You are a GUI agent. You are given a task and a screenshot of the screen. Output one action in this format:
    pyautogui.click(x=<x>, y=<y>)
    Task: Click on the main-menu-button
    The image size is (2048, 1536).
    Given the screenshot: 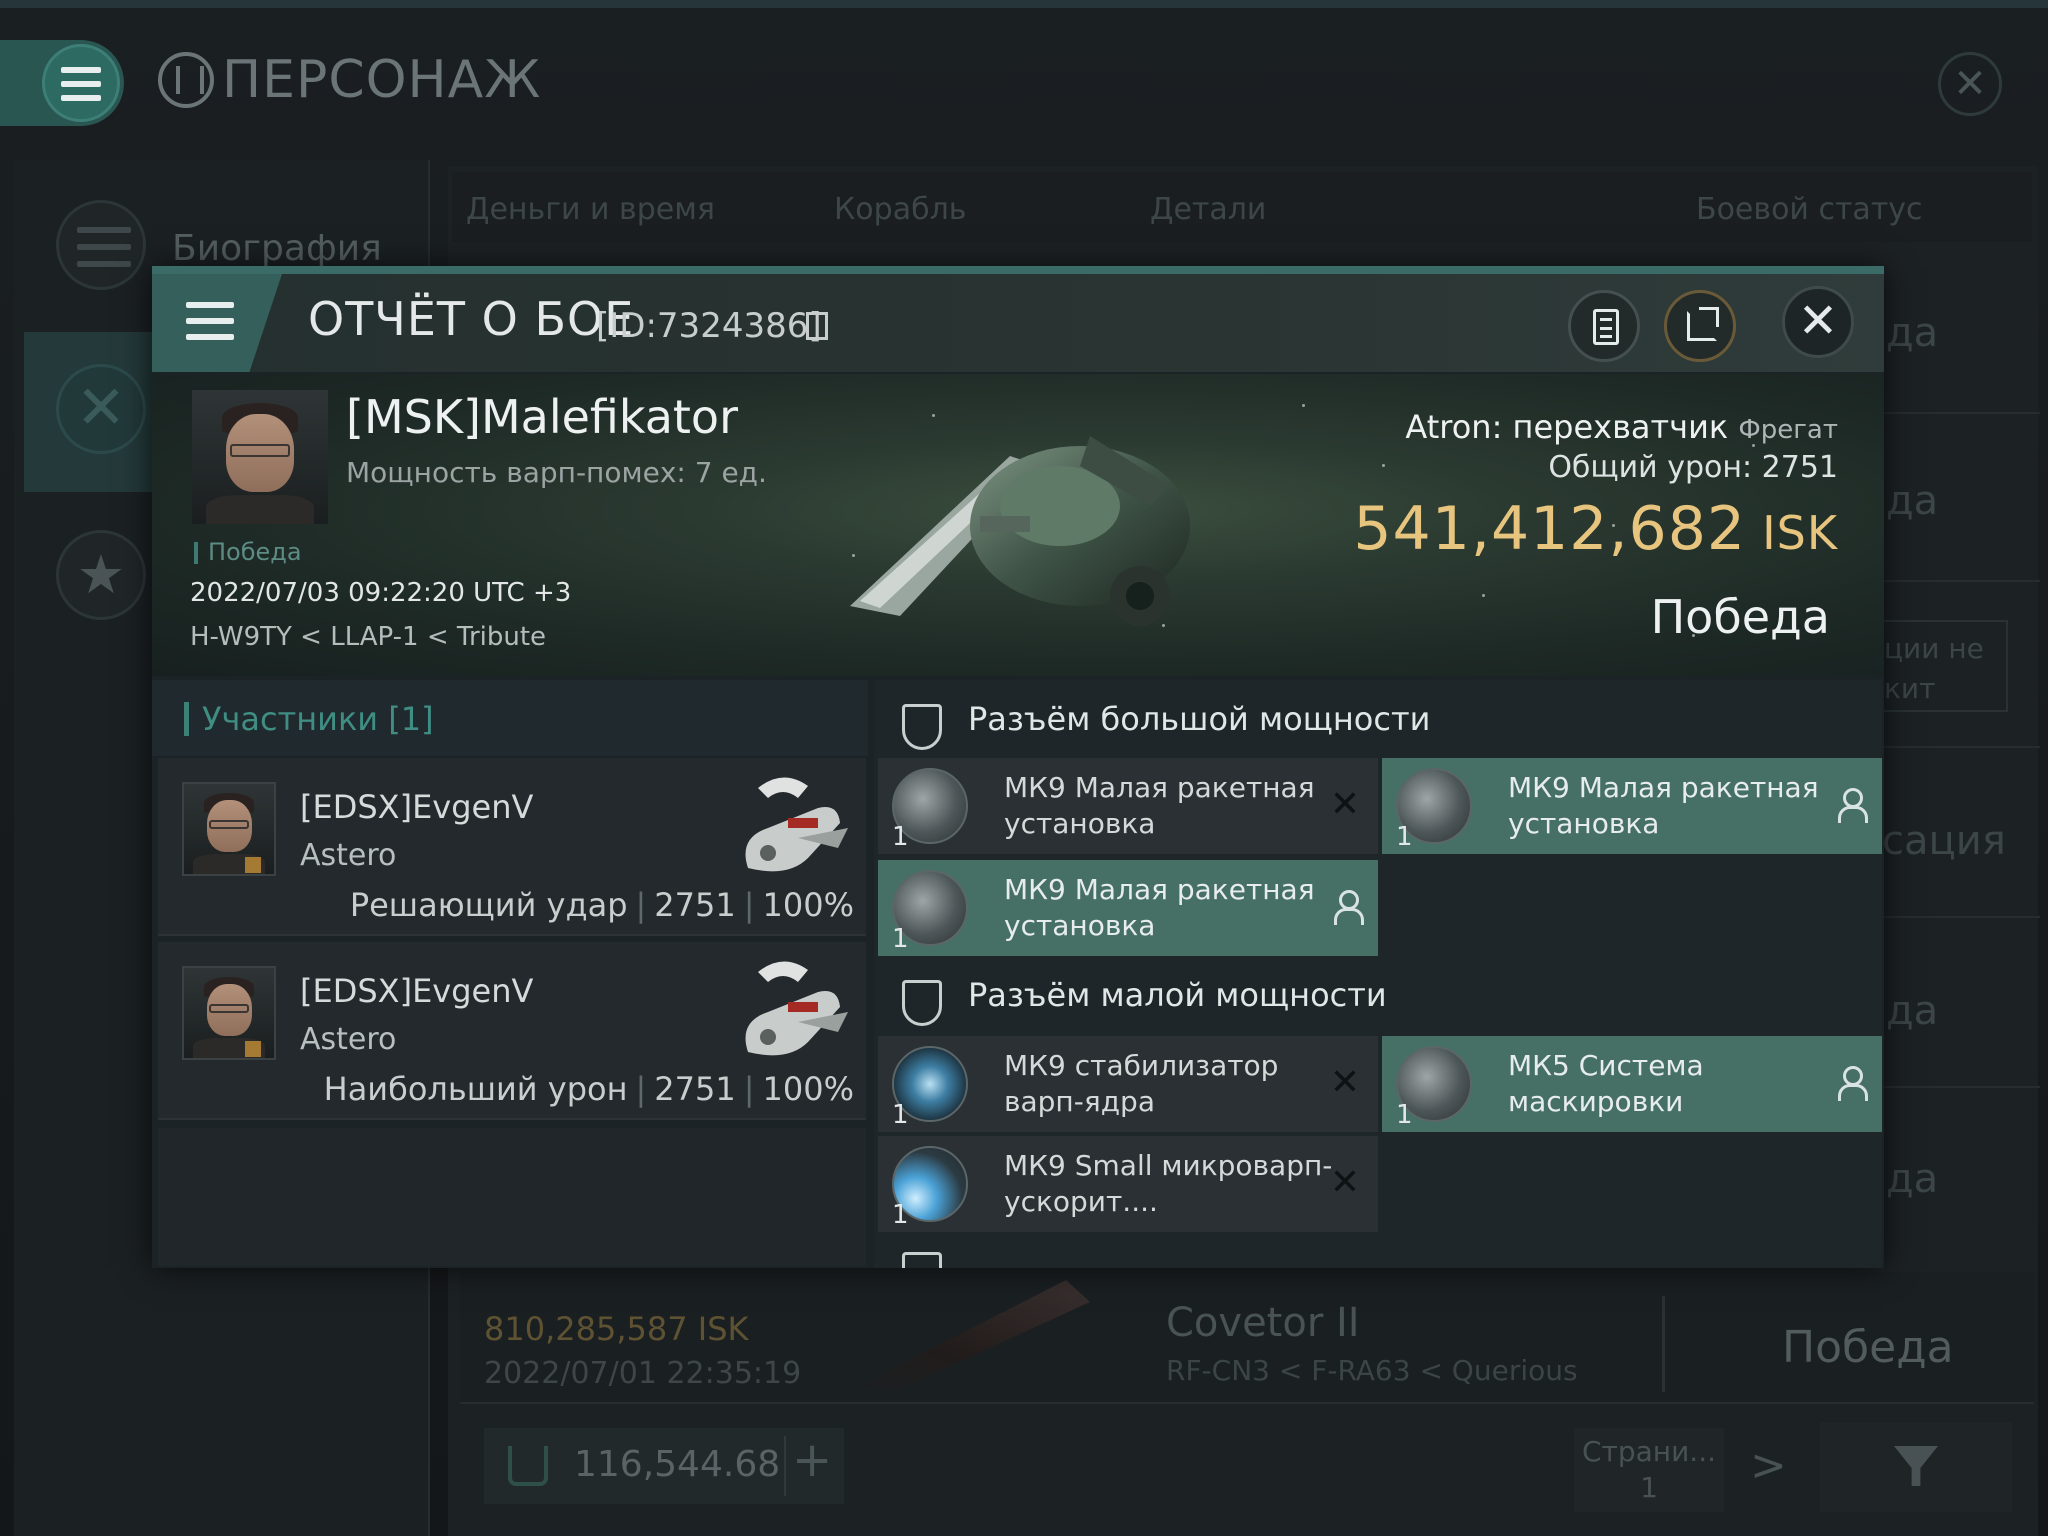 What is the action you would take?
    pyautogui.click(x=62, y=83)
    